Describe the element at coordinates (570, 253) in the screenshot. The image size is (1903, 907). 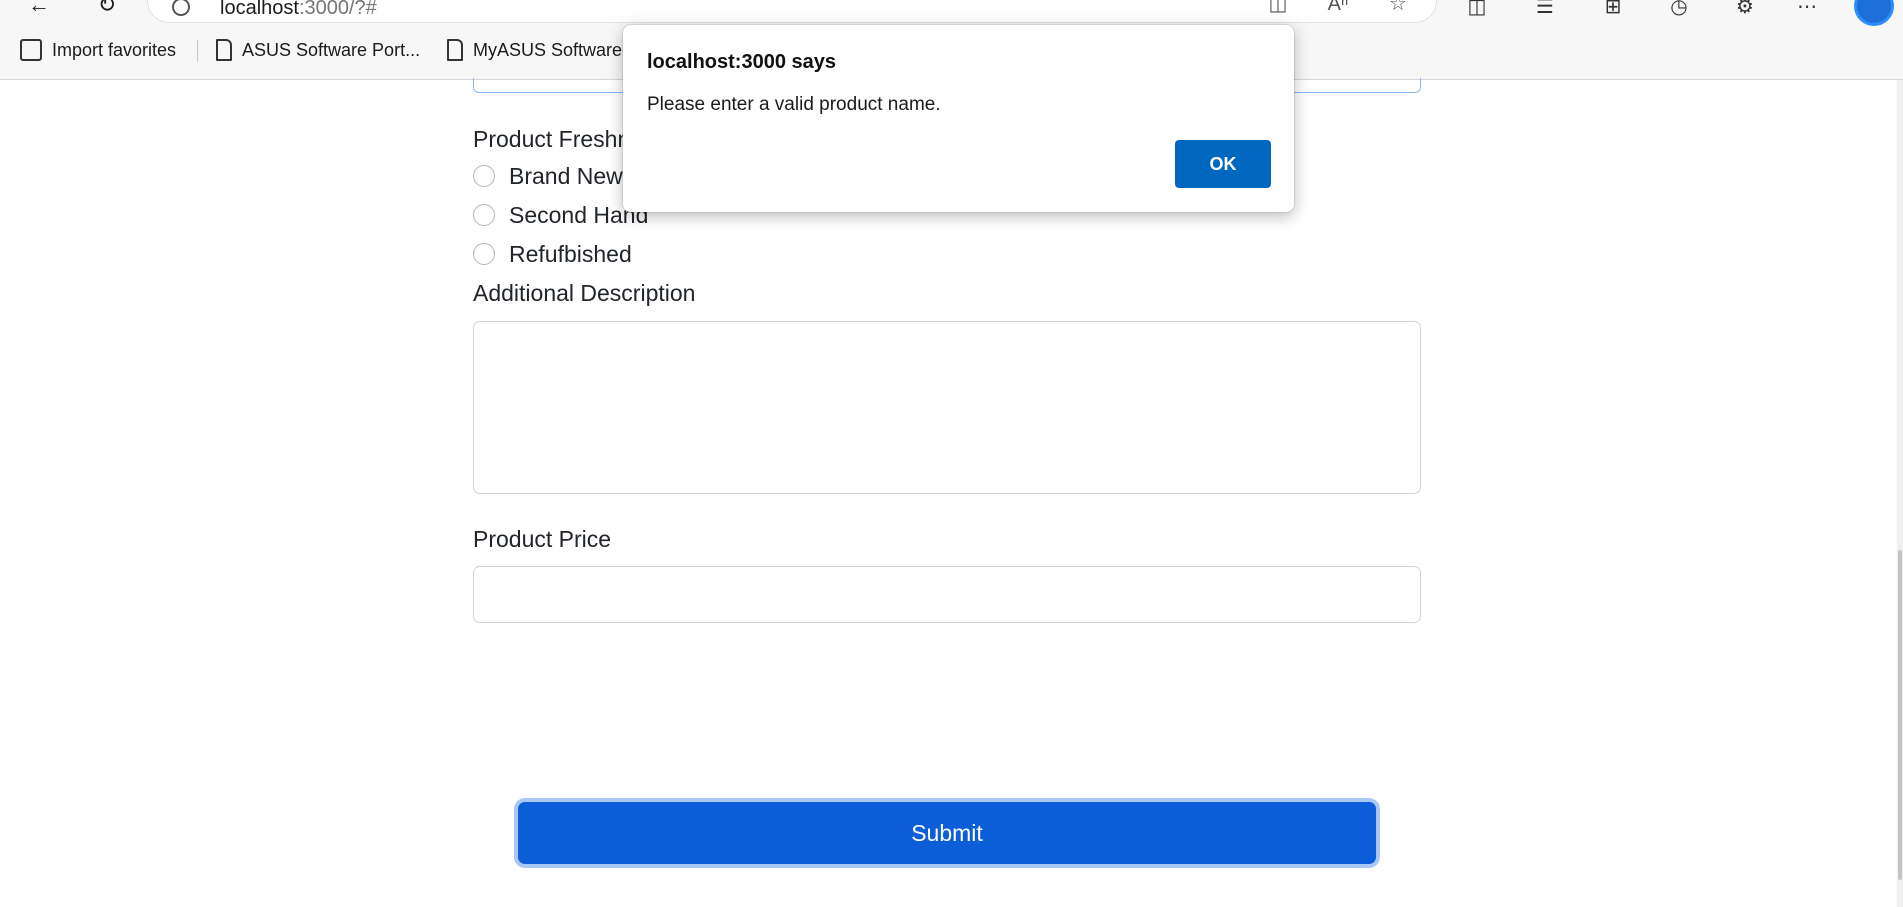
I see `radio-label: Refufbished` at that location.